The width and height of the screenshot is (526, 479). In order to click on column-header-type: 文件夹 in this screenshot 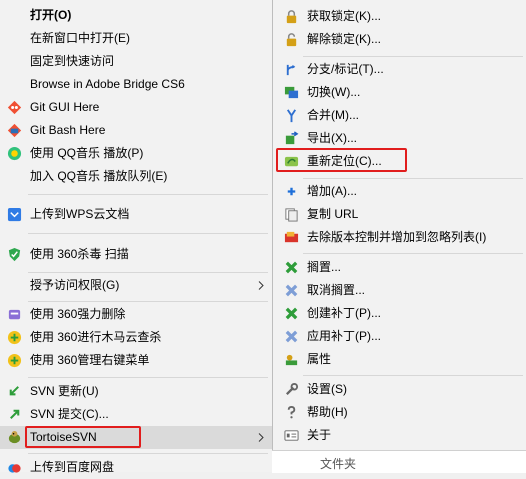, I will do `click(338, 463)`.